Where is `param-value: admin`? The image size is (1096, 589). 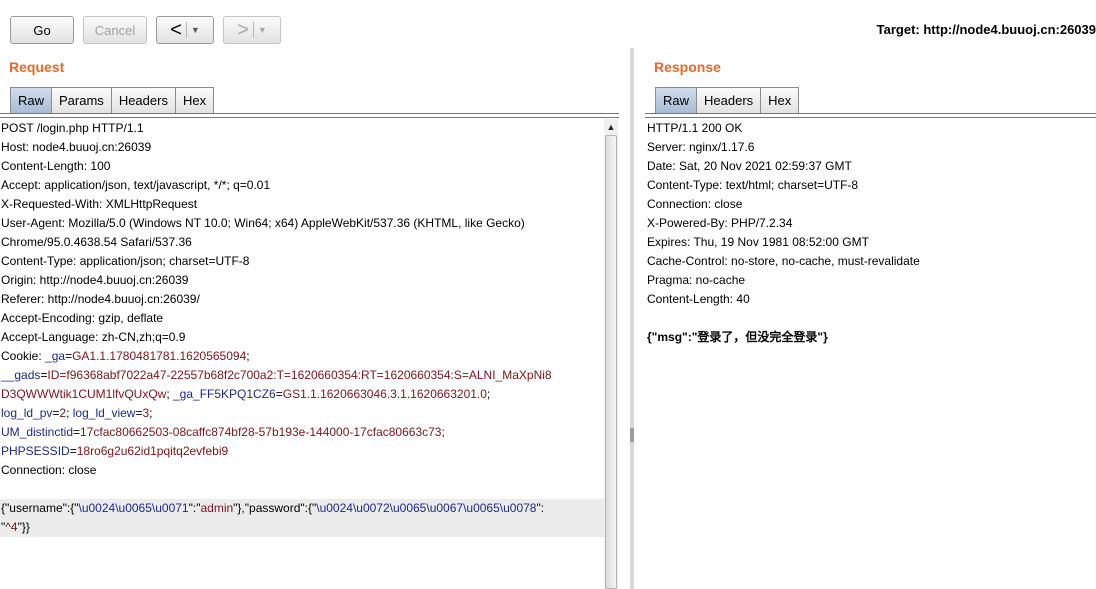 param-value: admin is located at coordinates (217, 508).